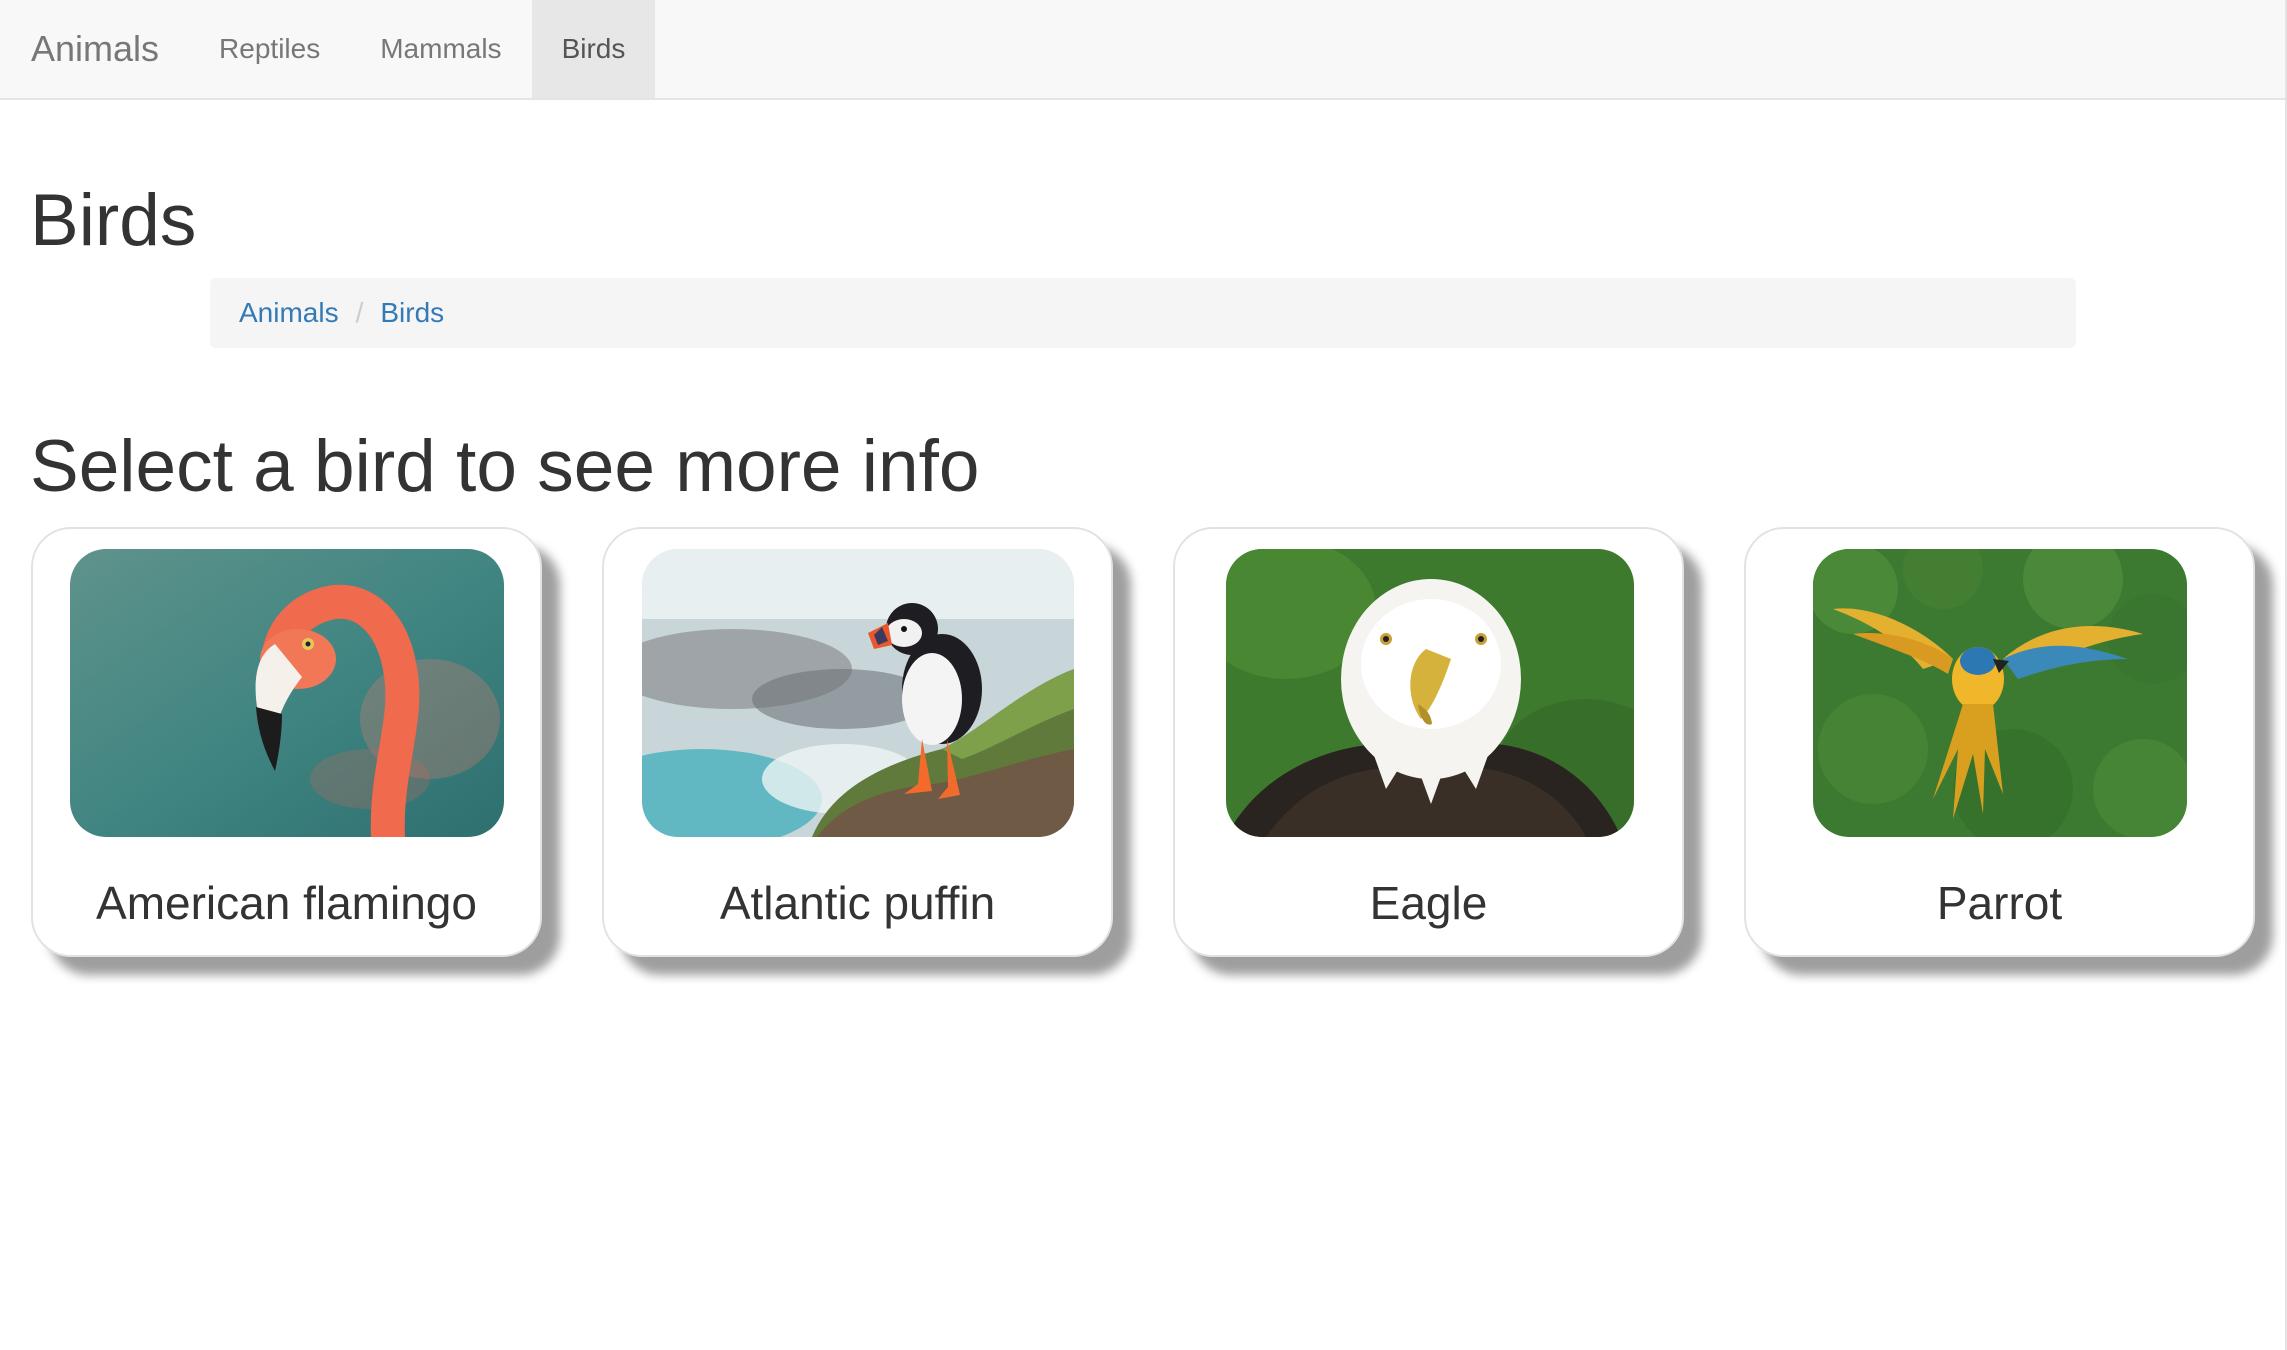  What do you see at coordinates (593, 49) in the screenshot?
I see `nav-item-birds: Birds` at bounding box center [593, 49].